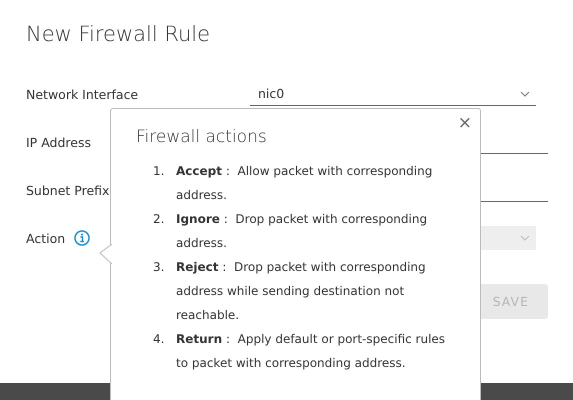 The width and height of the screenshot is (573, 400). What do you see at coordinates (68, 190) in the screenshot?
I see `field-label: Subnet Prefix` at bounding box center [68, 190].